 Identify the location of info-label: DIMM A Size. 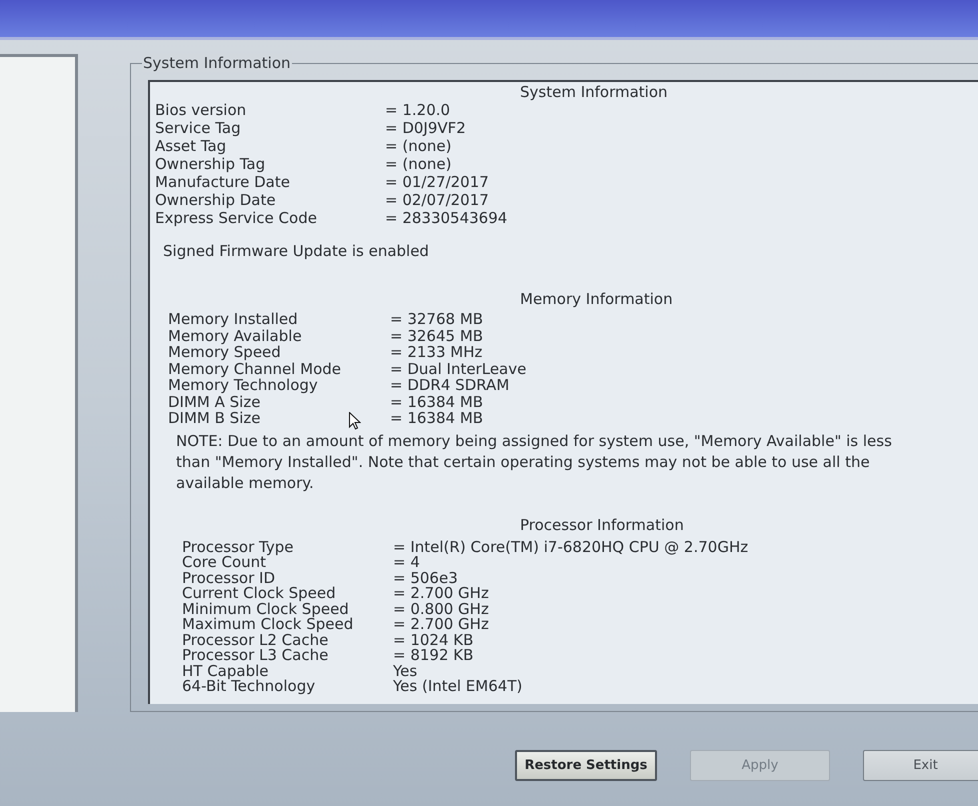
(214, 401).